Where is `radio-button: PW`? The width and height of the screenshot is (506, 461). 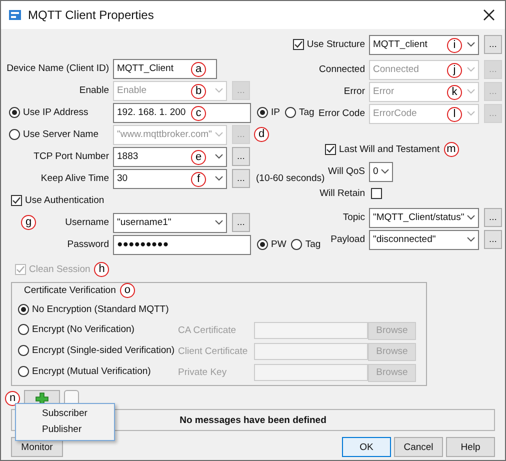 radio-button: PW is located at coordinates (271, 244).